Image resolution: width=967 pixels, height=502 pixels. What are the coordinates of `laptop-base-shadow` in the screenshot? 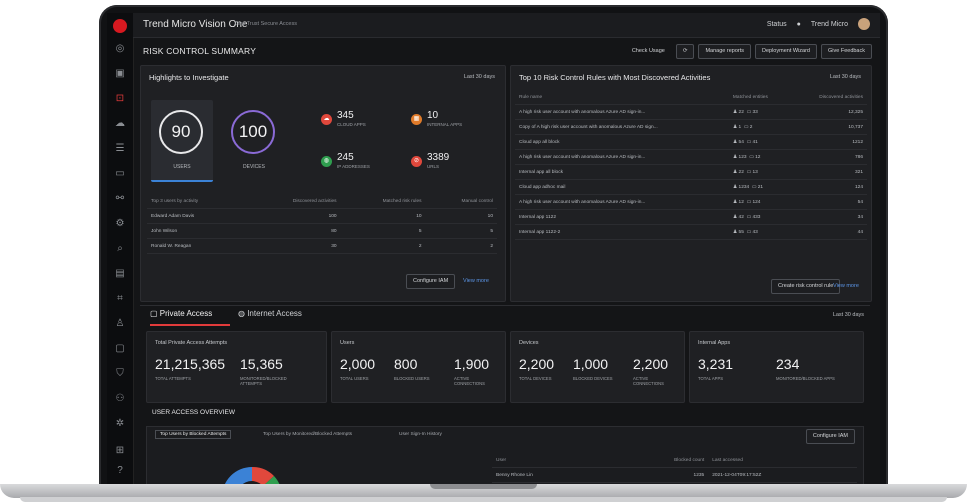 It's located at (483, 499).